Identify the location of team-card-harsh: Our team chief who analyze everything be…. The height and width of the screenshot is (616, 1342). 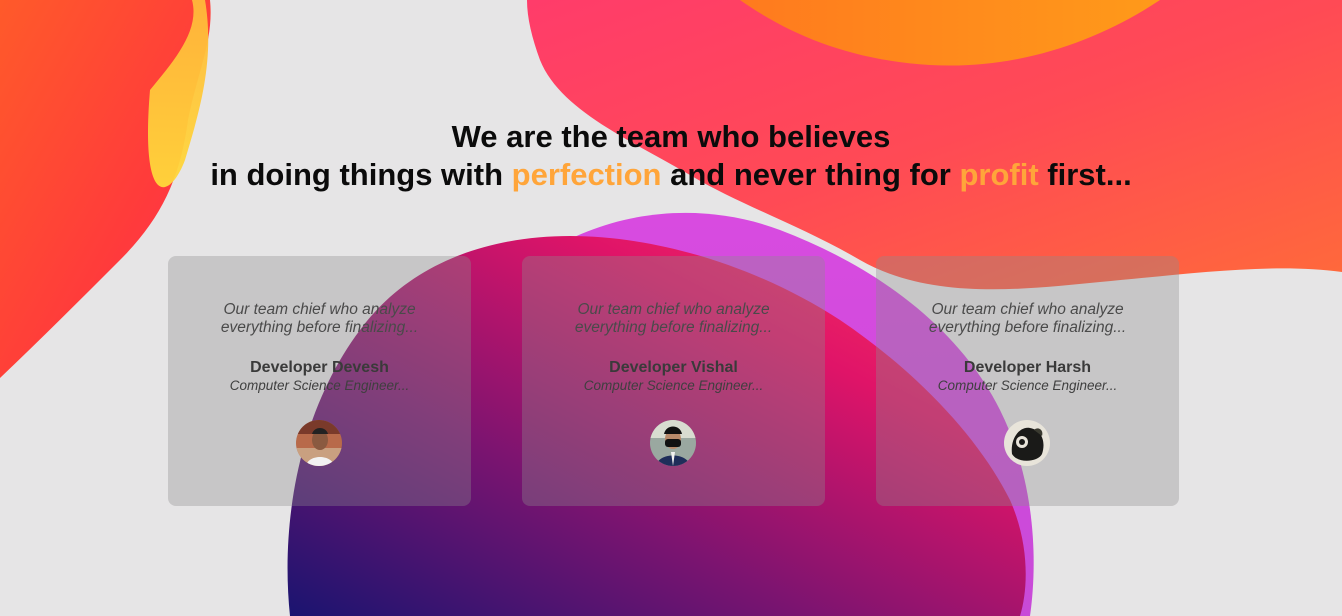
(1027, 381).